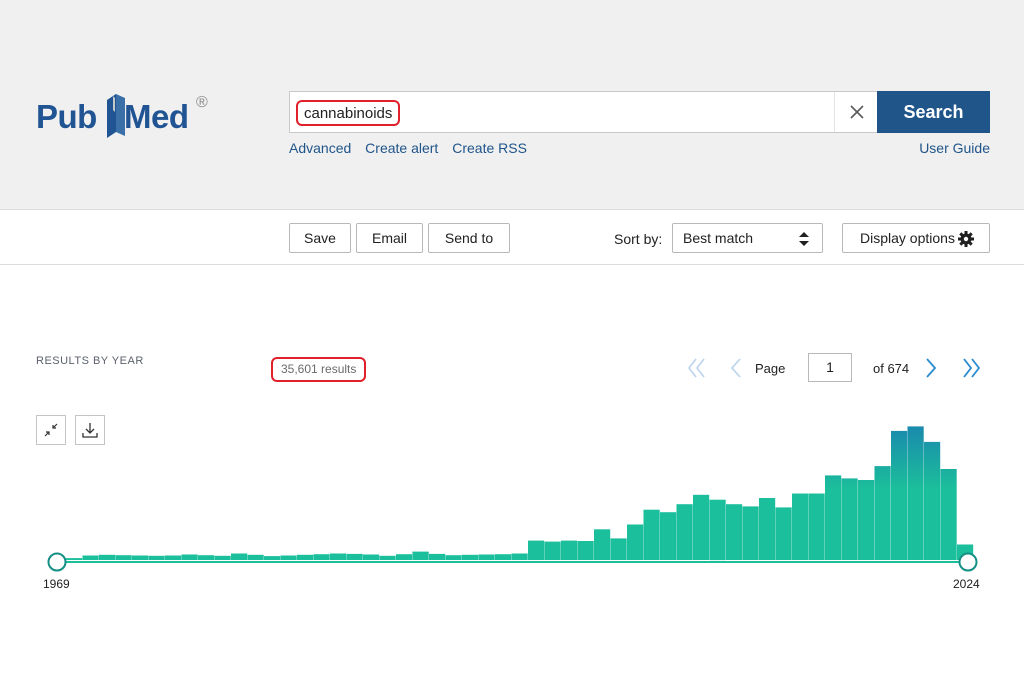 The height and width of the screenshot is (682, 1024). What do you see at coordinates (404, 557) in the screenshot?
I see `year-bar-1989` at bounding box center [404, 557].